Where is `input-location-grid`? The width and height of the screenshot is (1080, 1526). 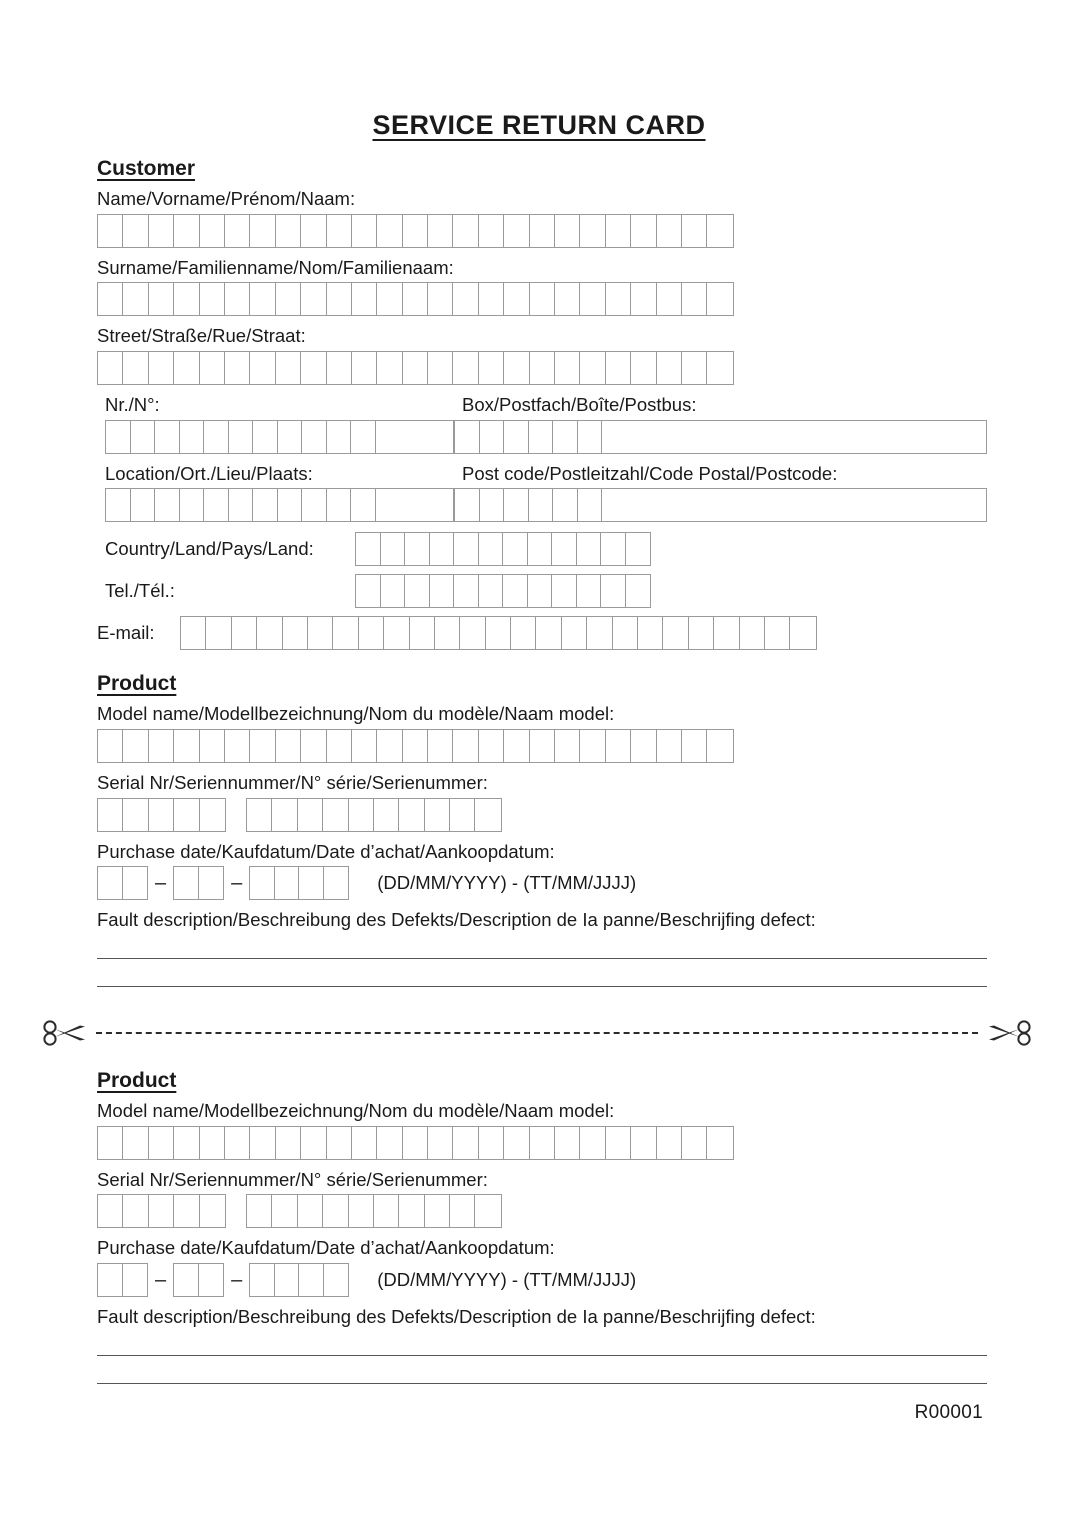
input-location-grid is located at coordinates (279, 505).